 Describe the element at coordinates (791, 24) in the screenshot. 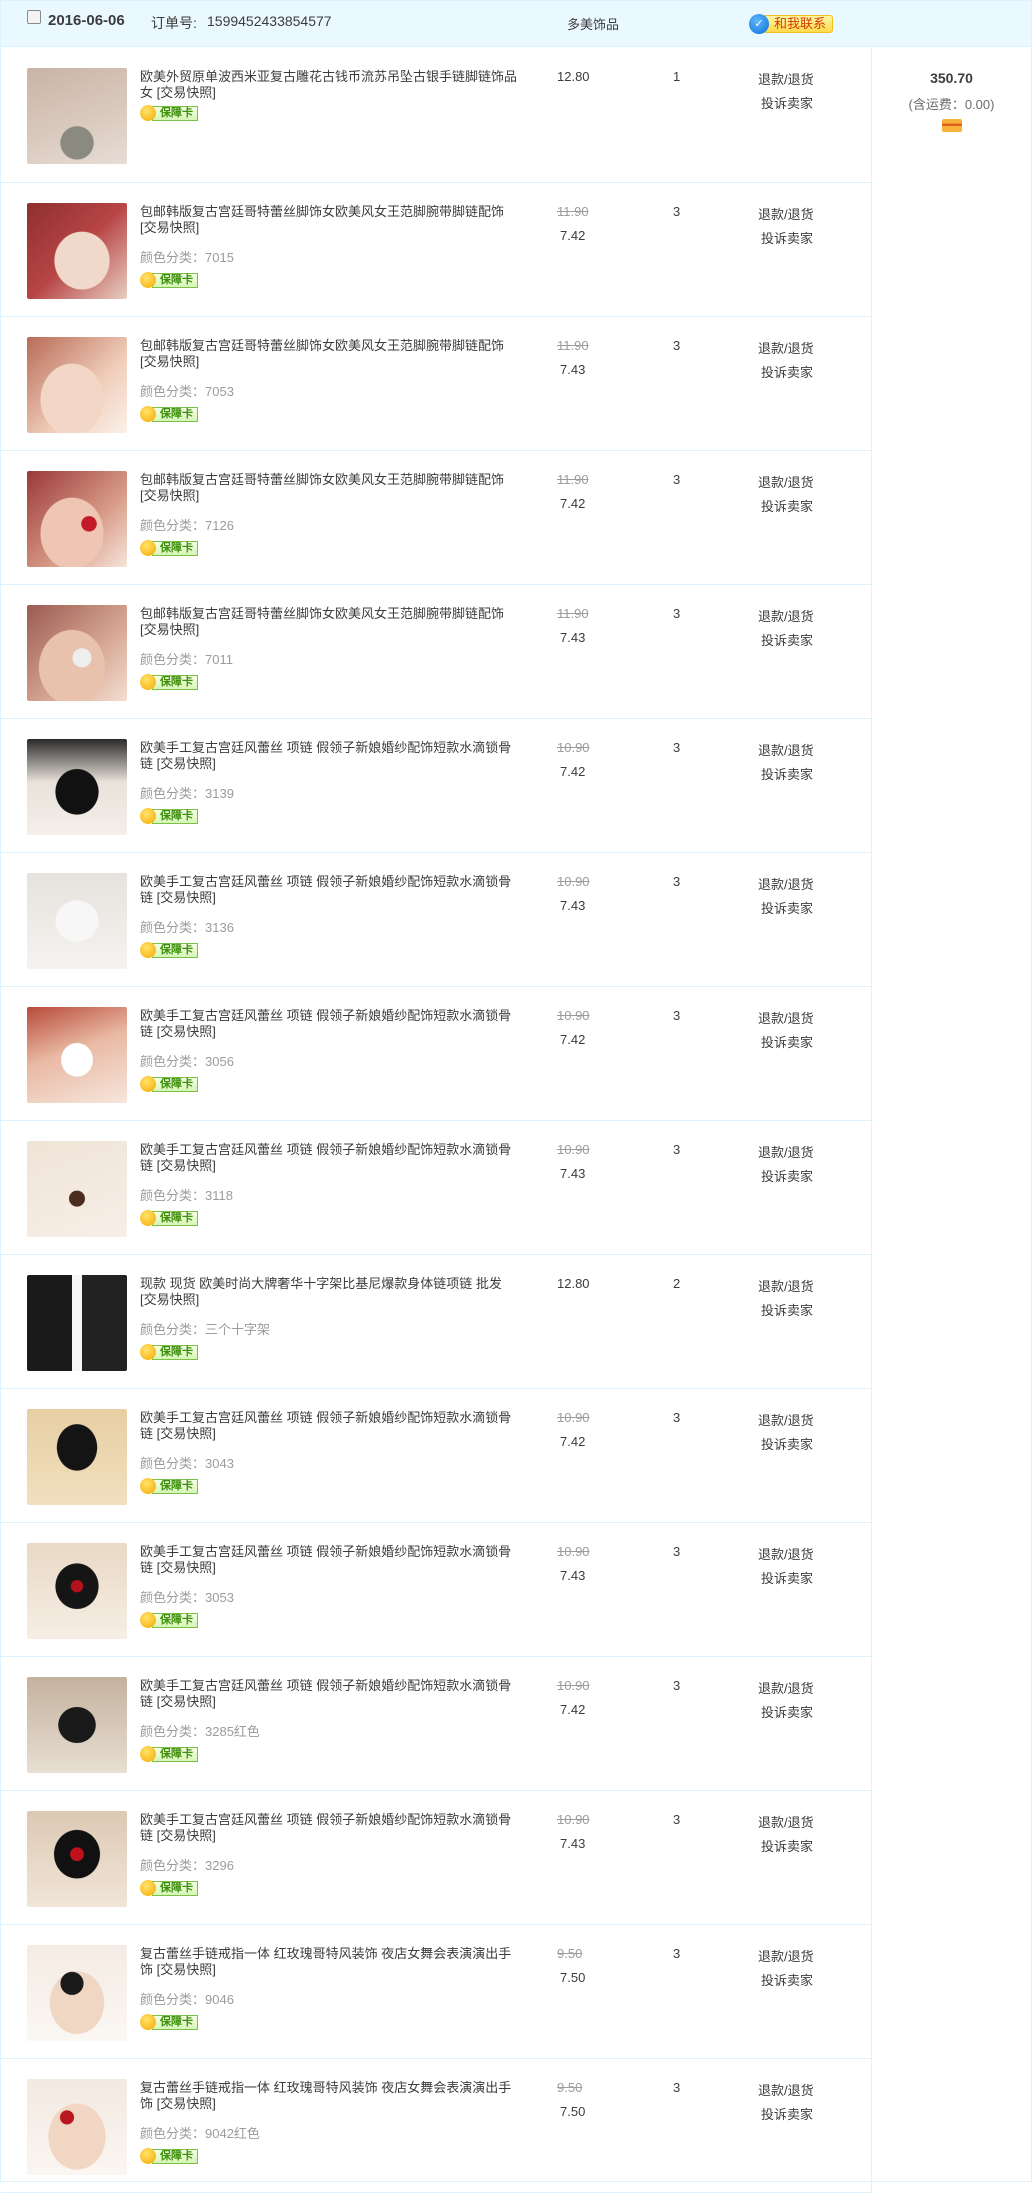

I see `contact-seller-button: ✓ 和我联系` at that location.